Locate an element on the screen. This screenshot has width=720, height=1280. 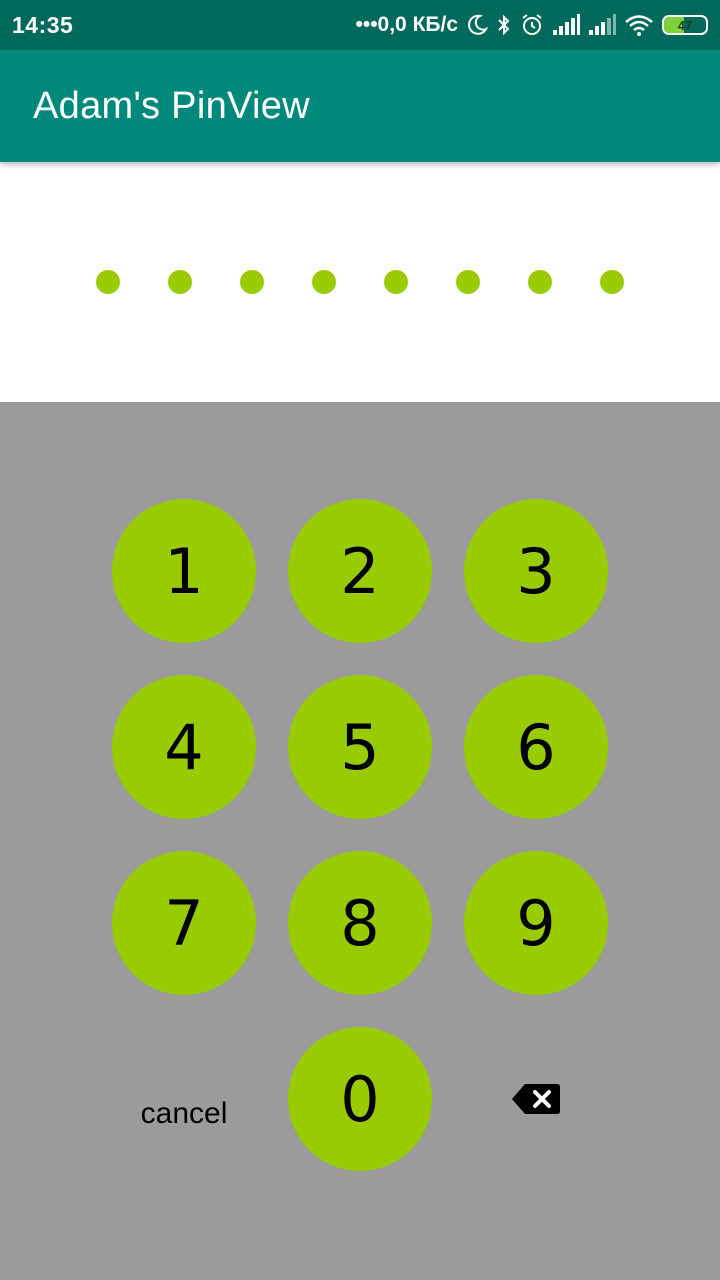
network-speed: •••0,0 КБ/с is located at coordinates (406, 24).